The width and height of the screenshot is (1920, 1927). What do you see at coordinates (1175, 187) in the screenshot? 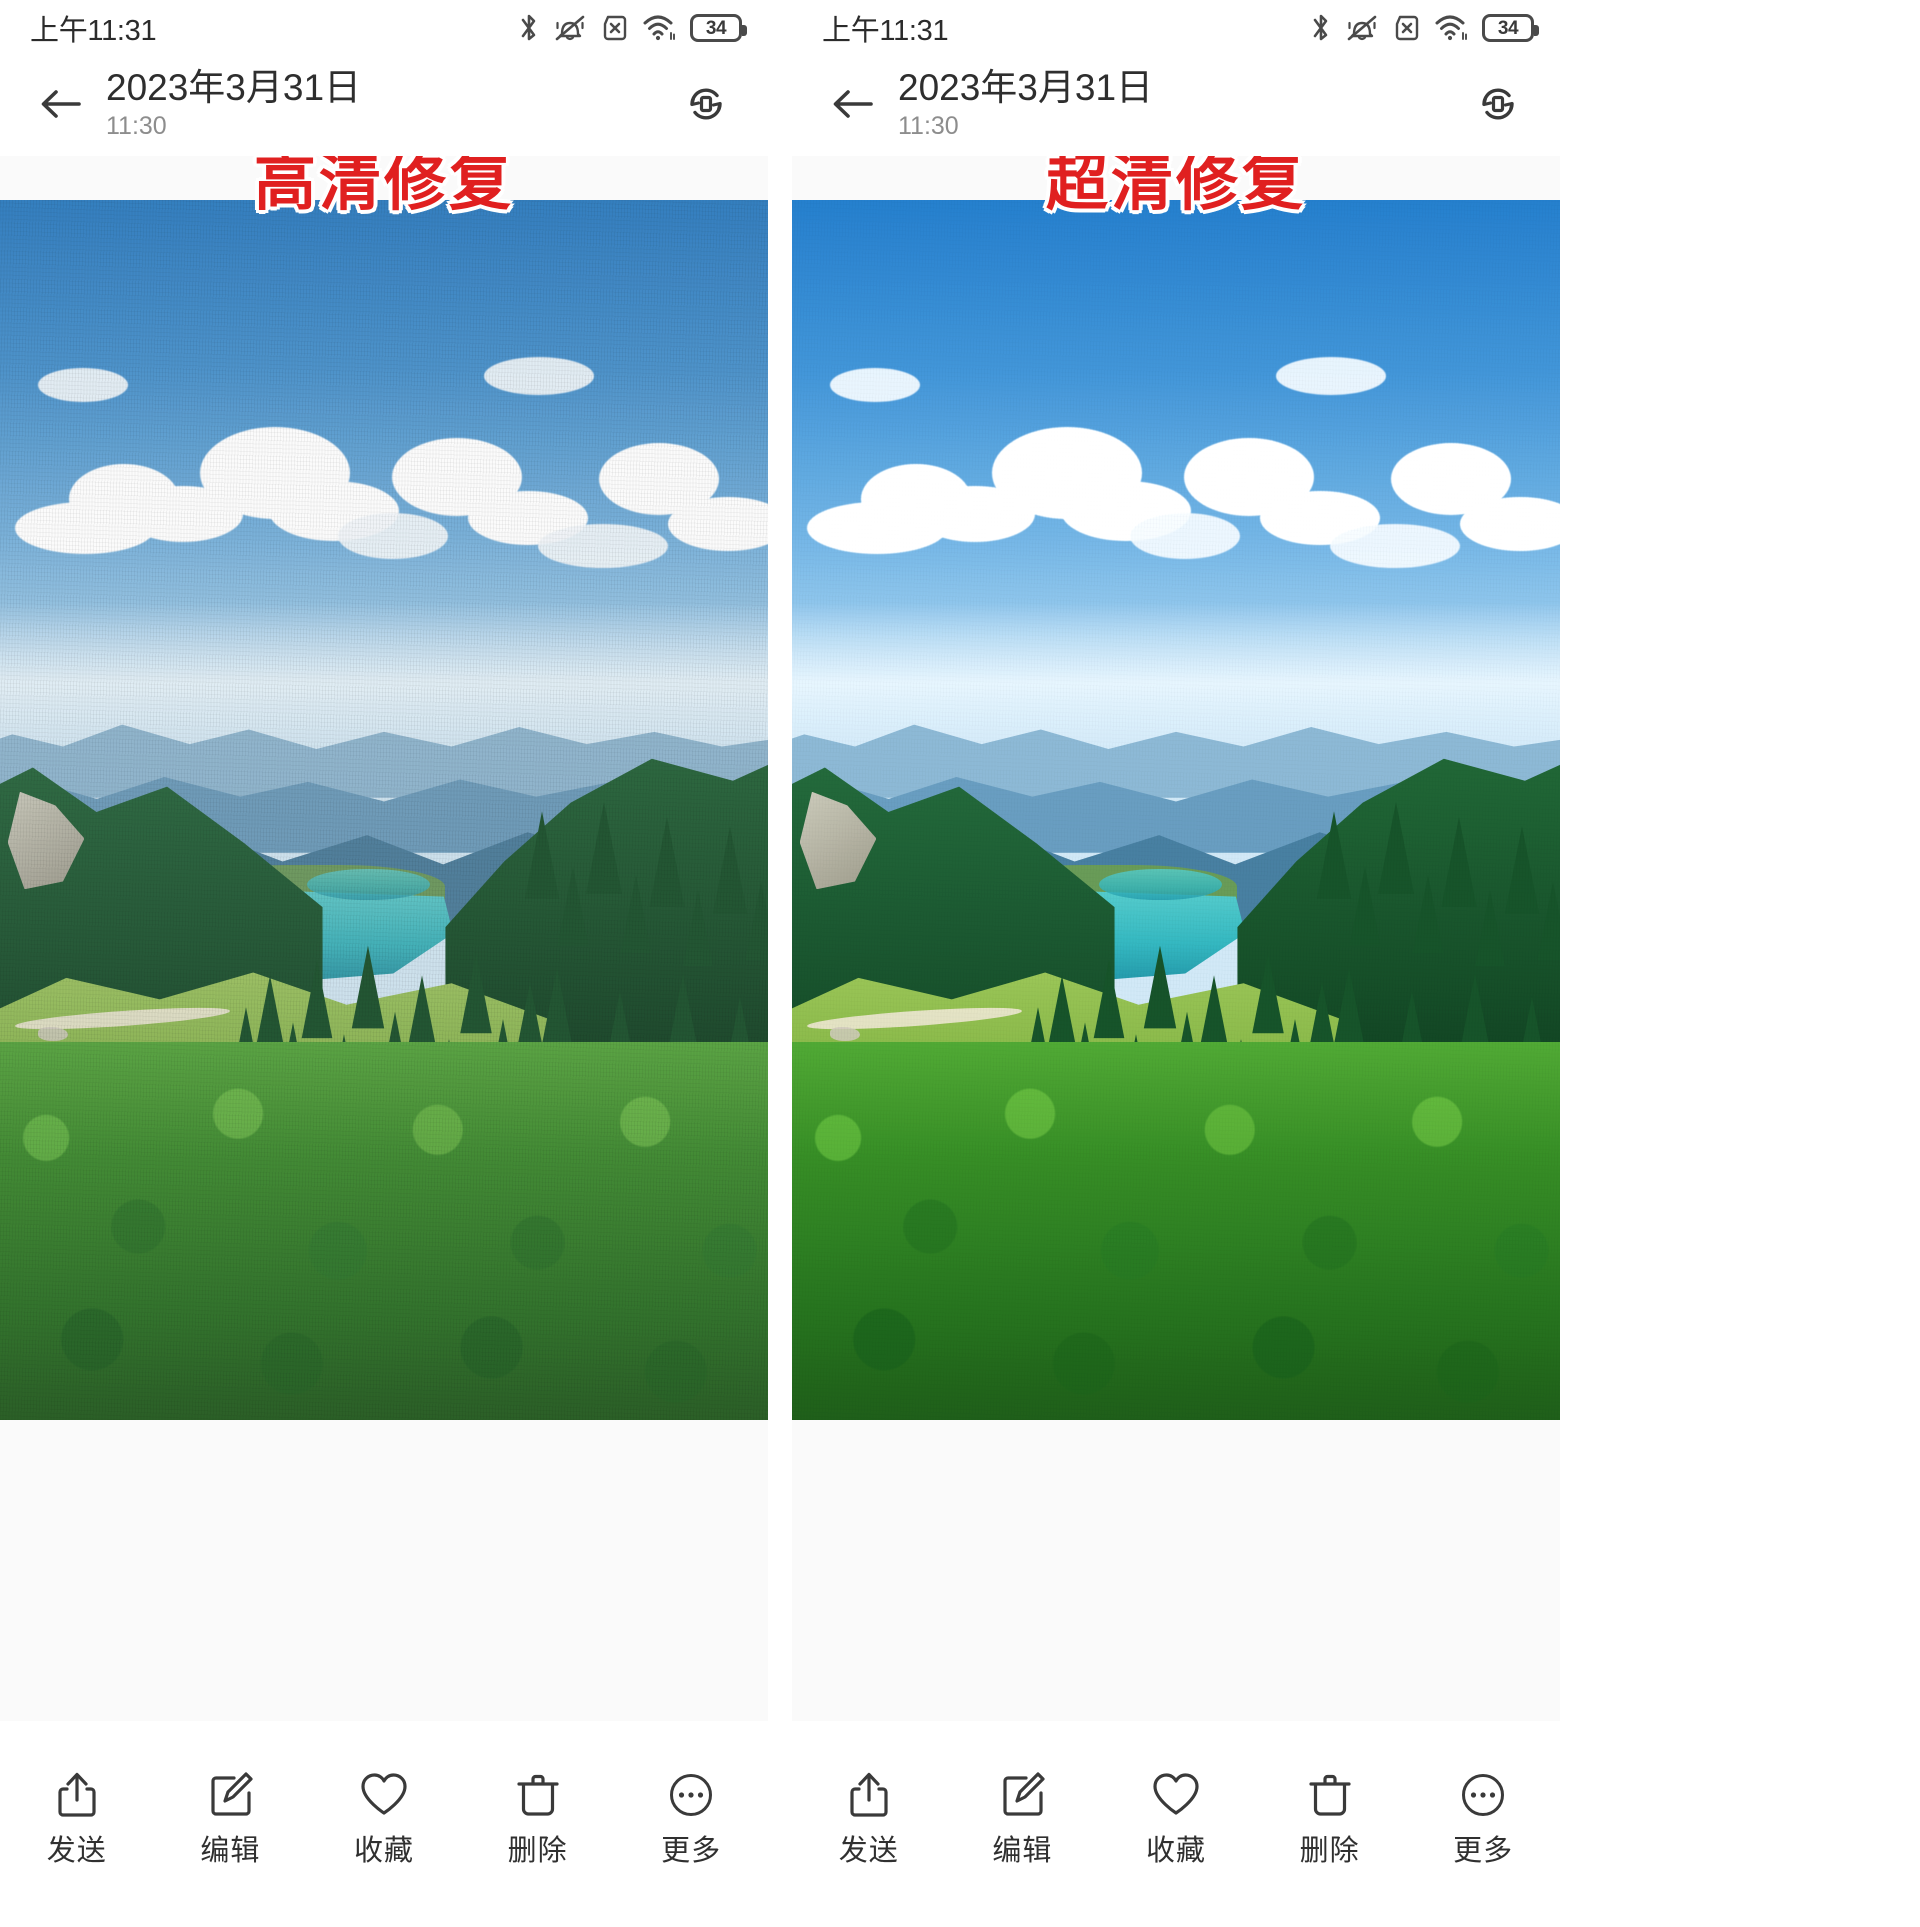
I see `overlay-label-ultra: 超清修复` at bounding box center [1175, 187].